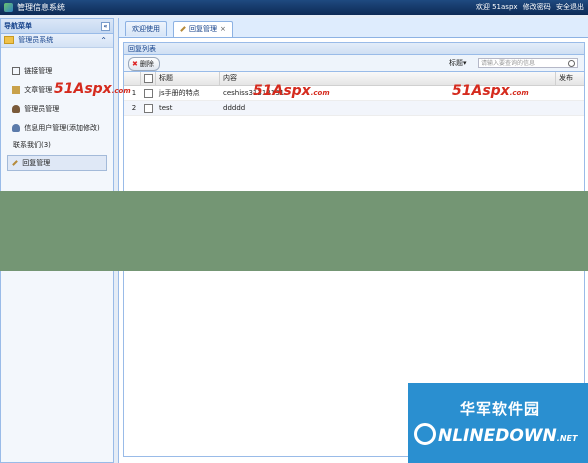  I want to click on sidebar-item-label: 回复管理, so click(36, 163).